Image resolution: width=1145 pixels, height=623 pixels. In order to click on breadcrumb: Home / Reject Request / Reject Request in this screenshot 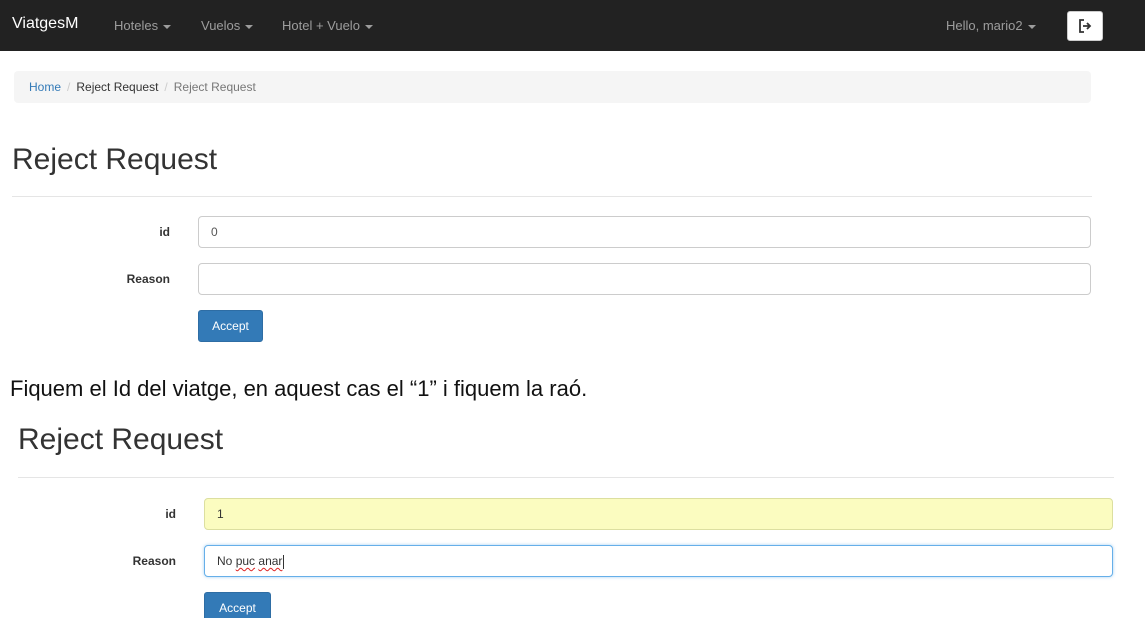, I will do `click(552, 87)`.